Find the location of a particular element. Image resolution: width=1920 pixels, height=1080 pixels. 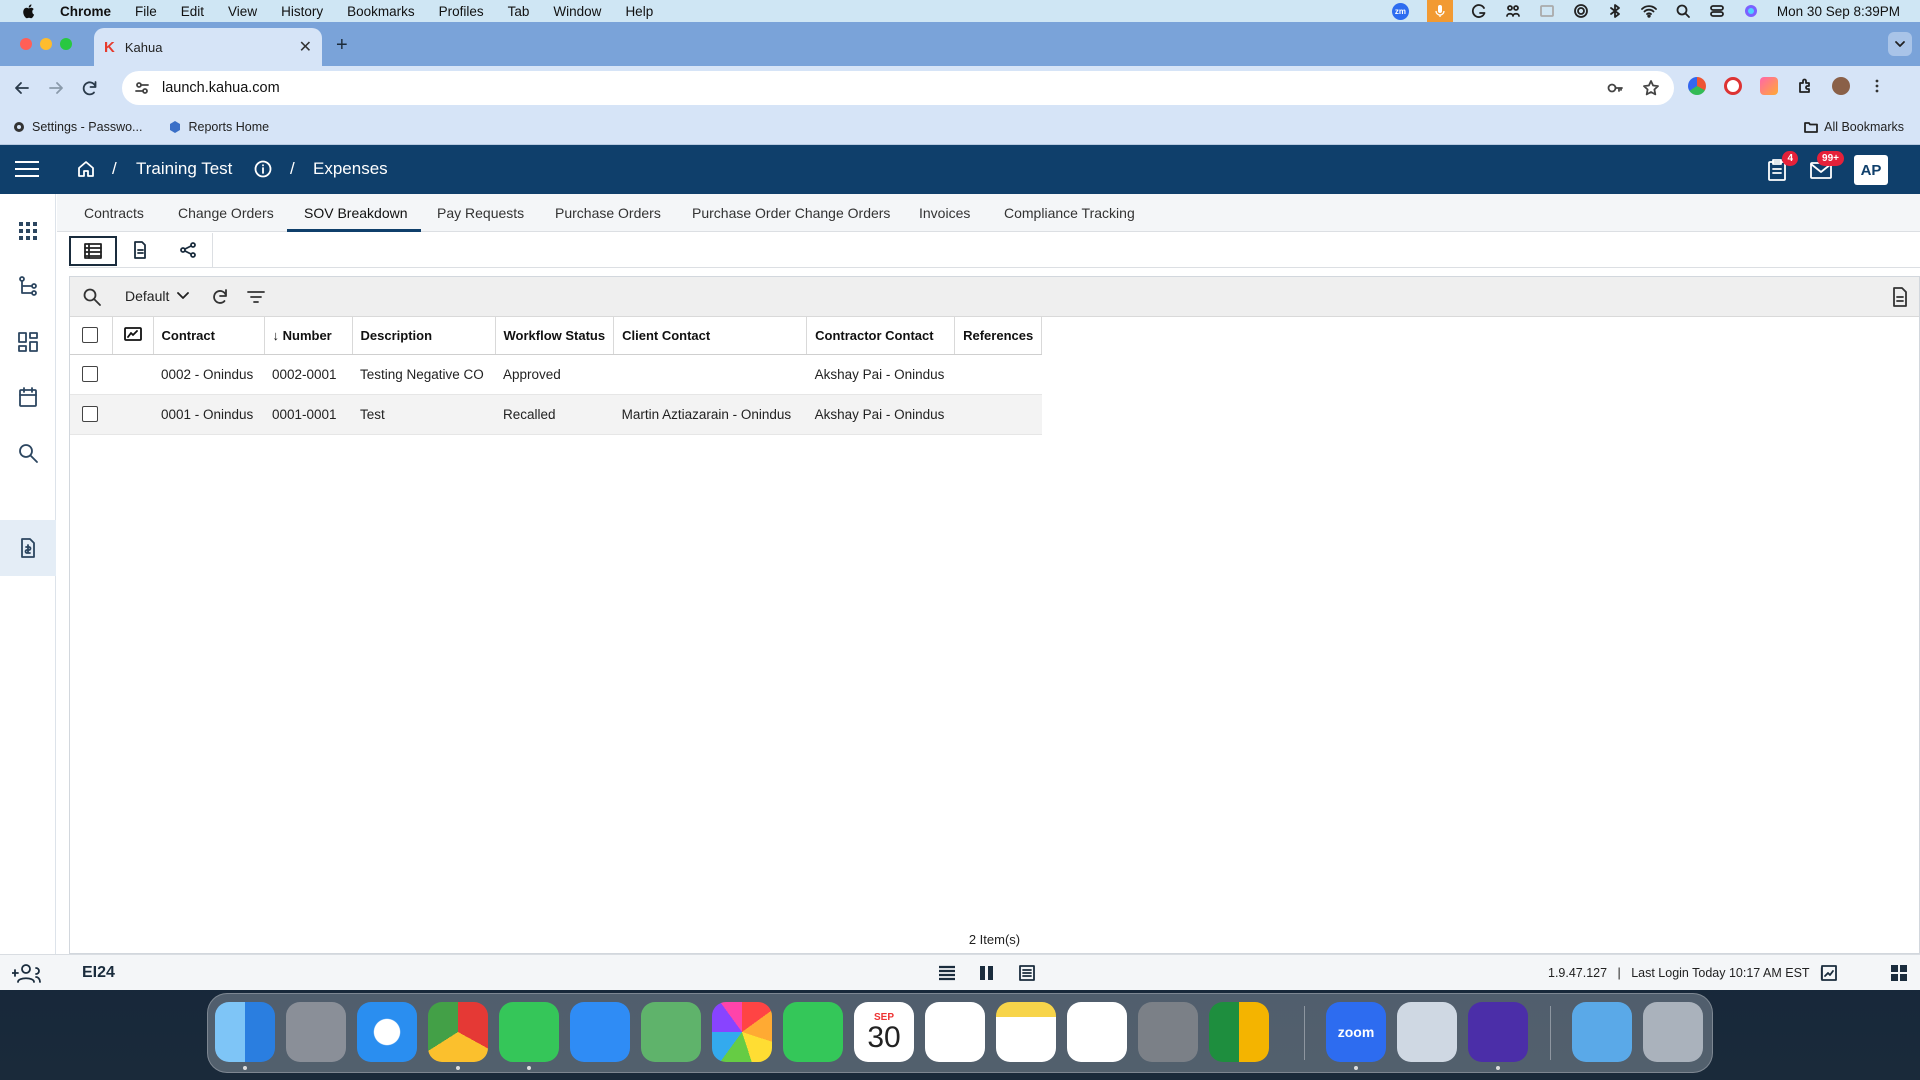

tab-compliance-tracking: Compliance Tracking is located at coordinates (1069, 213).